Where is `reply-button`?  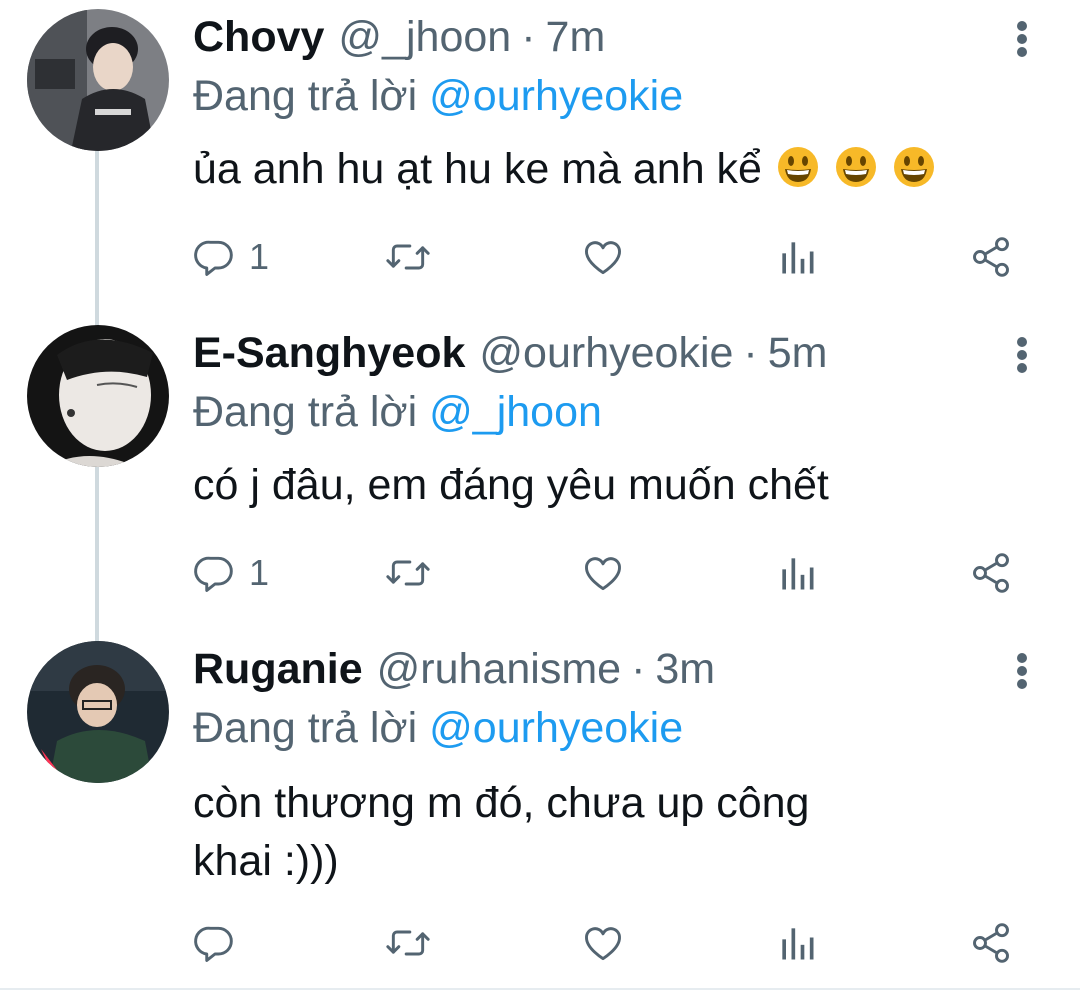
reply-button is located at coordinates (221, 943).